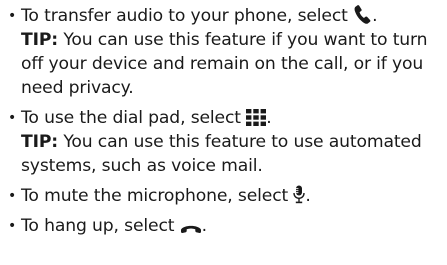 The width and height of the screenshot is (447, 265). I want to click on item-text: To hang up, select, so click(100, 226).